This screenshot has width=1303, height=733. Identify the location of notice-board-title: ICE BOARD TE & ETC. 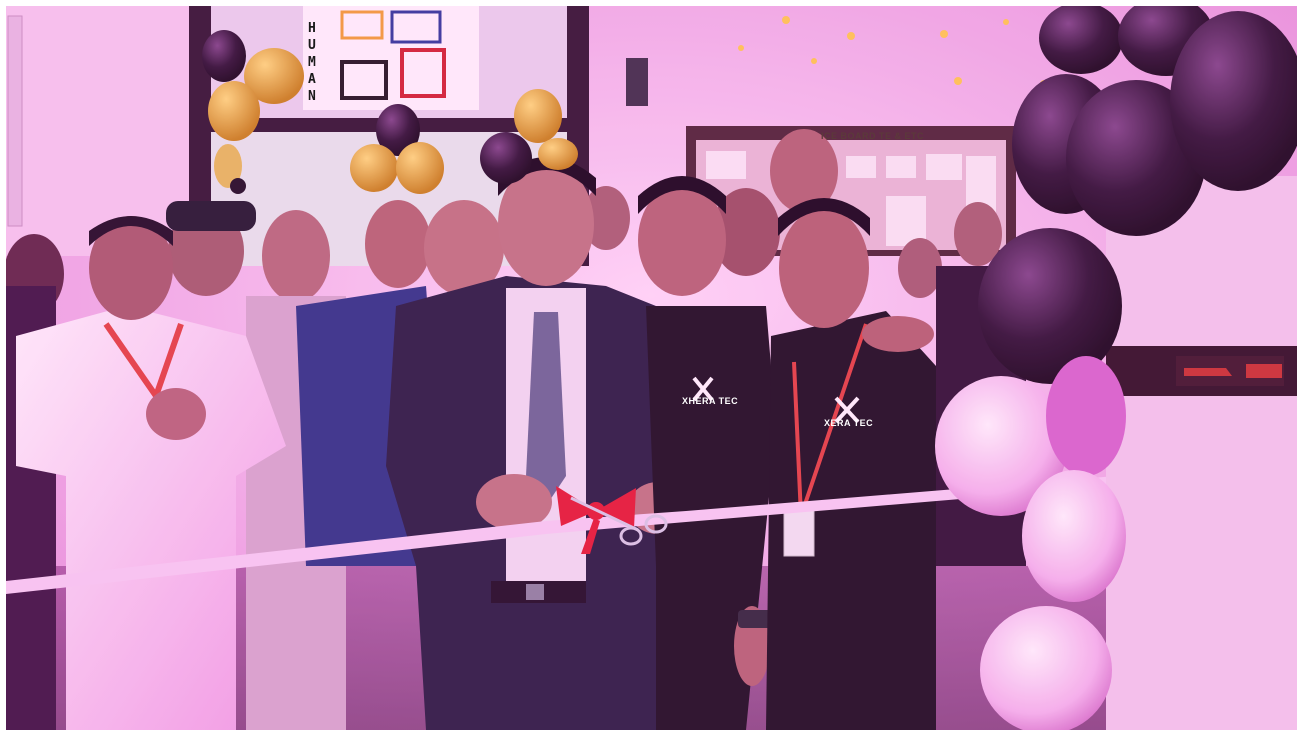
(873, 136).